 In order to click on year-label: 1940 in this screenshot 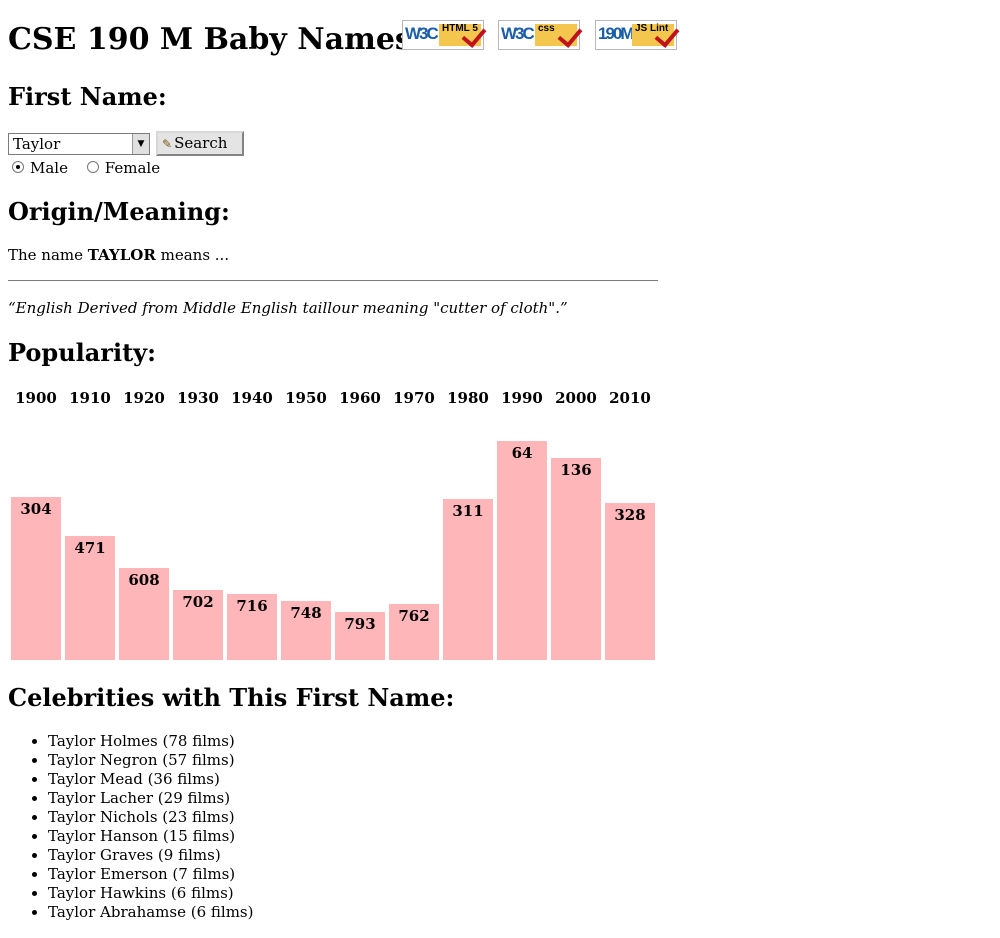, I will do `click(252, 398)`.